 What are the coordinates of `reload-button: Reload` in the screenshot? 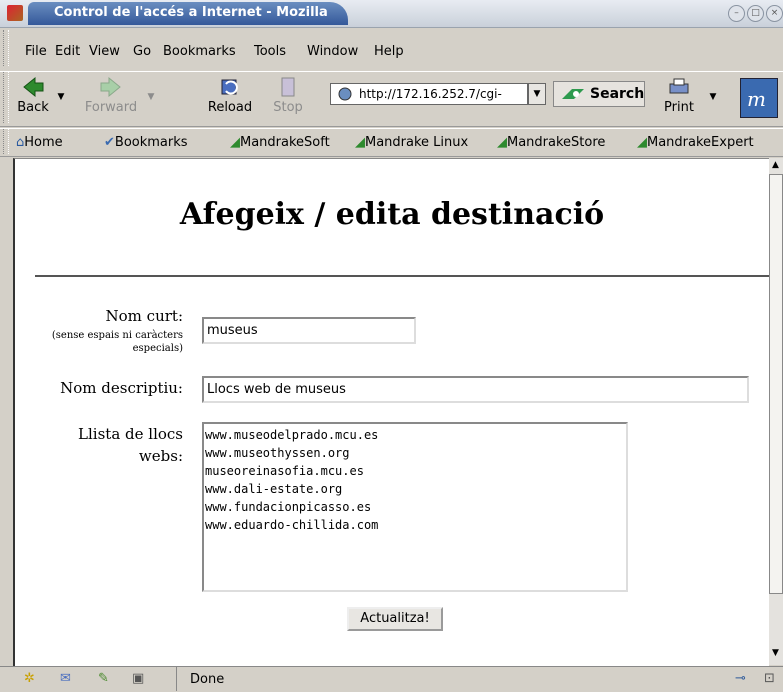 It's located at (230, 95).